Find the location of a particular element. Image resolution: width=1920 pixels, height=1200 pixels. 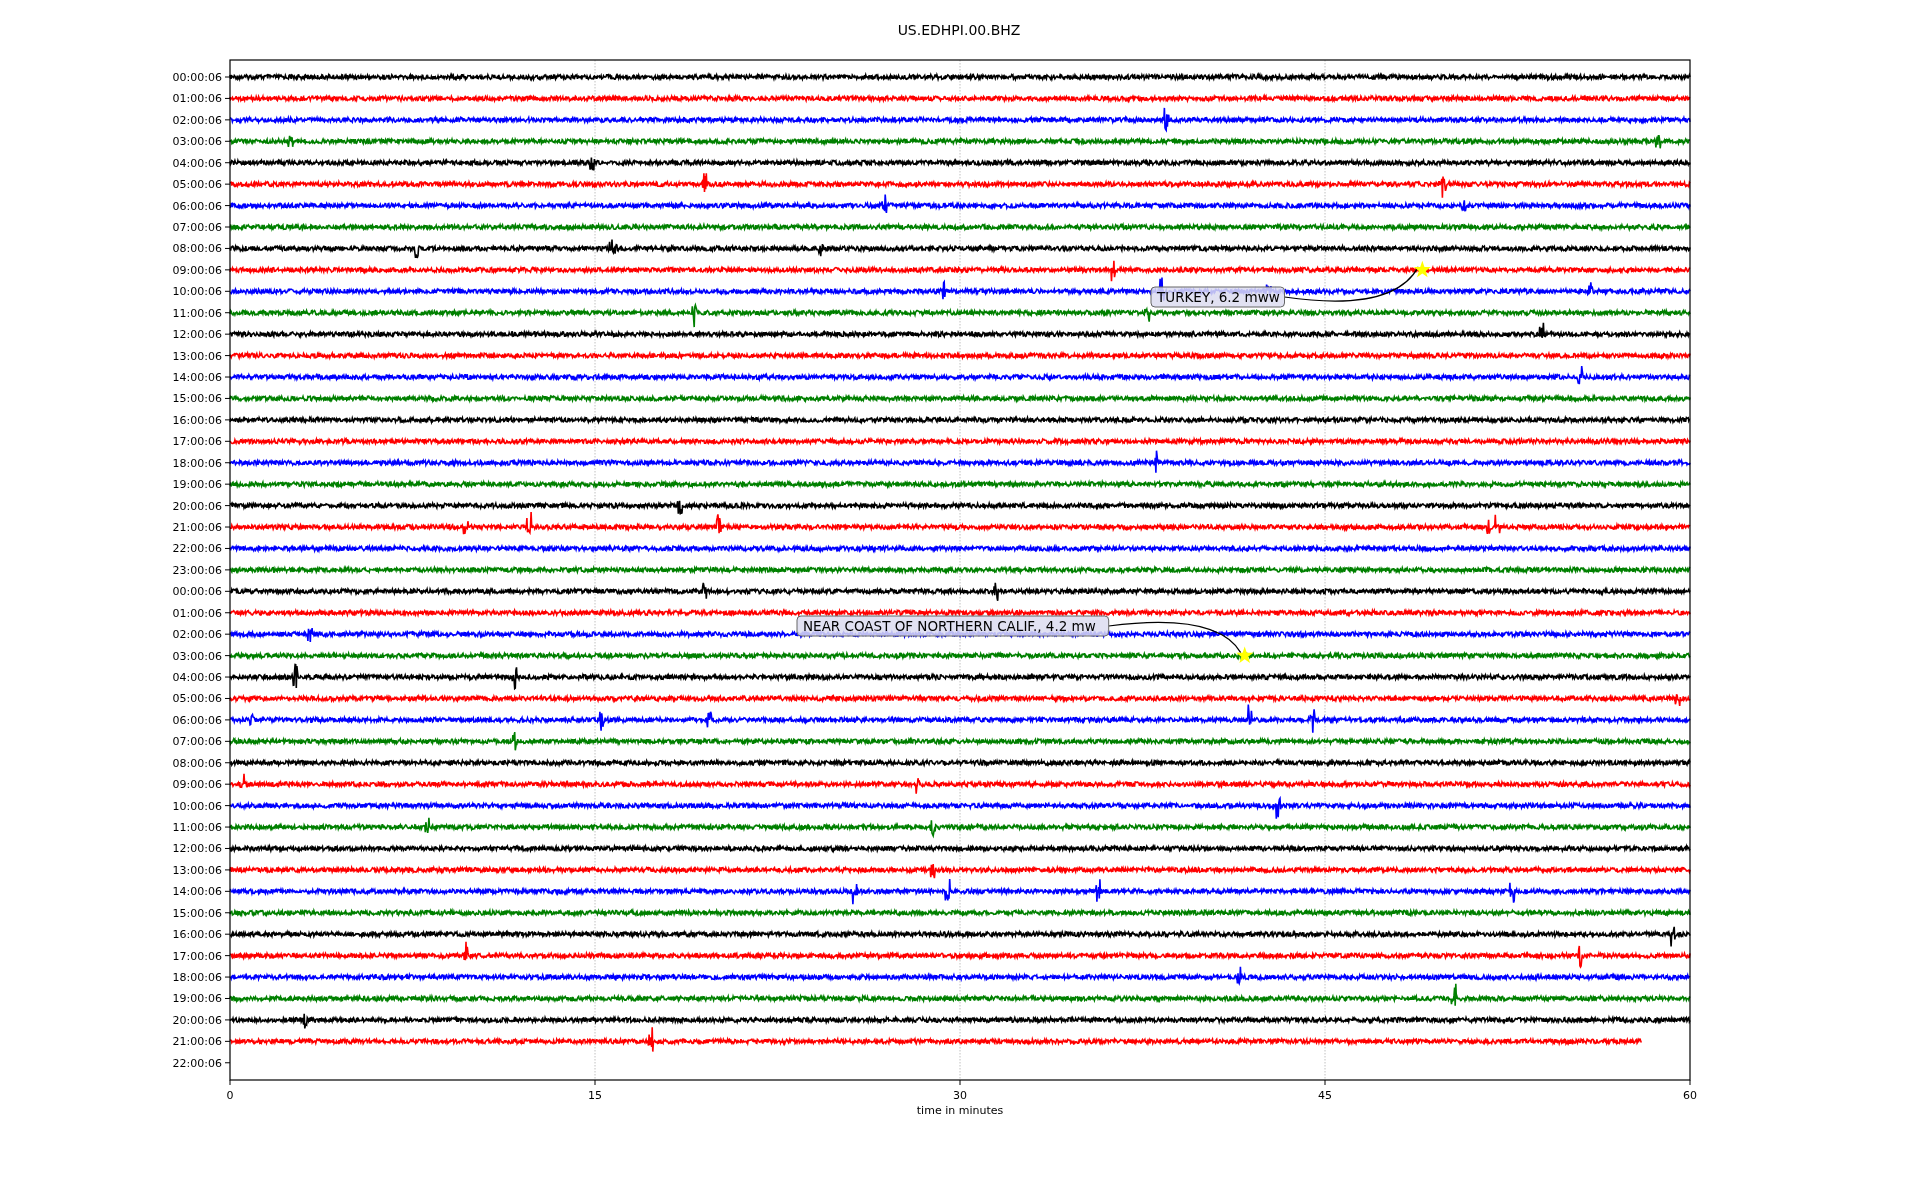

x-tick-label: 60 is located at coordinates (1690, 1095).